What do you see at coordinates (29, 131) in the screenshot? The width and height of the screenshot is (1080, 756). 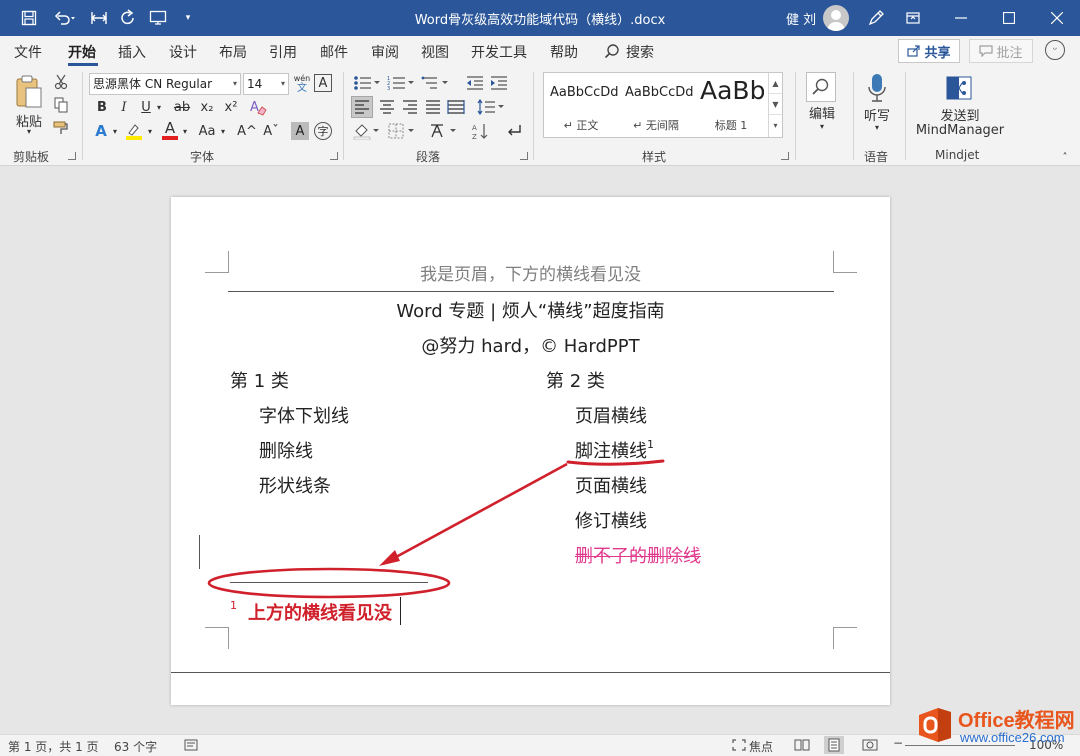 I see `paste-dropdown-icon: ▾` at bounding box center [29, 131].